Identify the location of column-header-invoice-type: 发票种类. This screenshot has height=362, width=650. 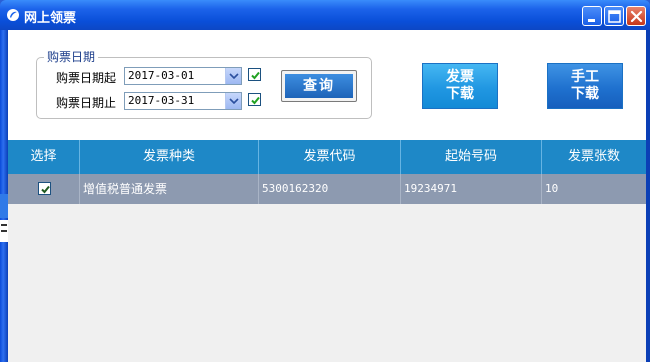
(169, 157).